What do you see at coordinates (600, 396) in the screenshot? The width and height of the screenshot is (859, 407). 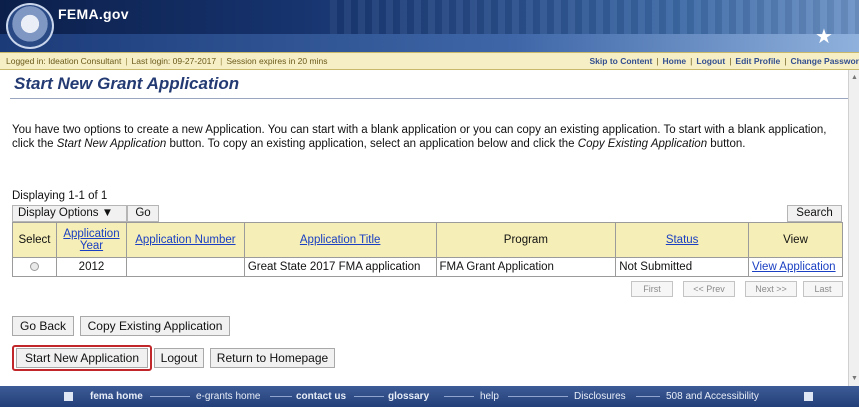 I see `footer-disclosures-link: Disclosures` at bounding box center [600, 396].